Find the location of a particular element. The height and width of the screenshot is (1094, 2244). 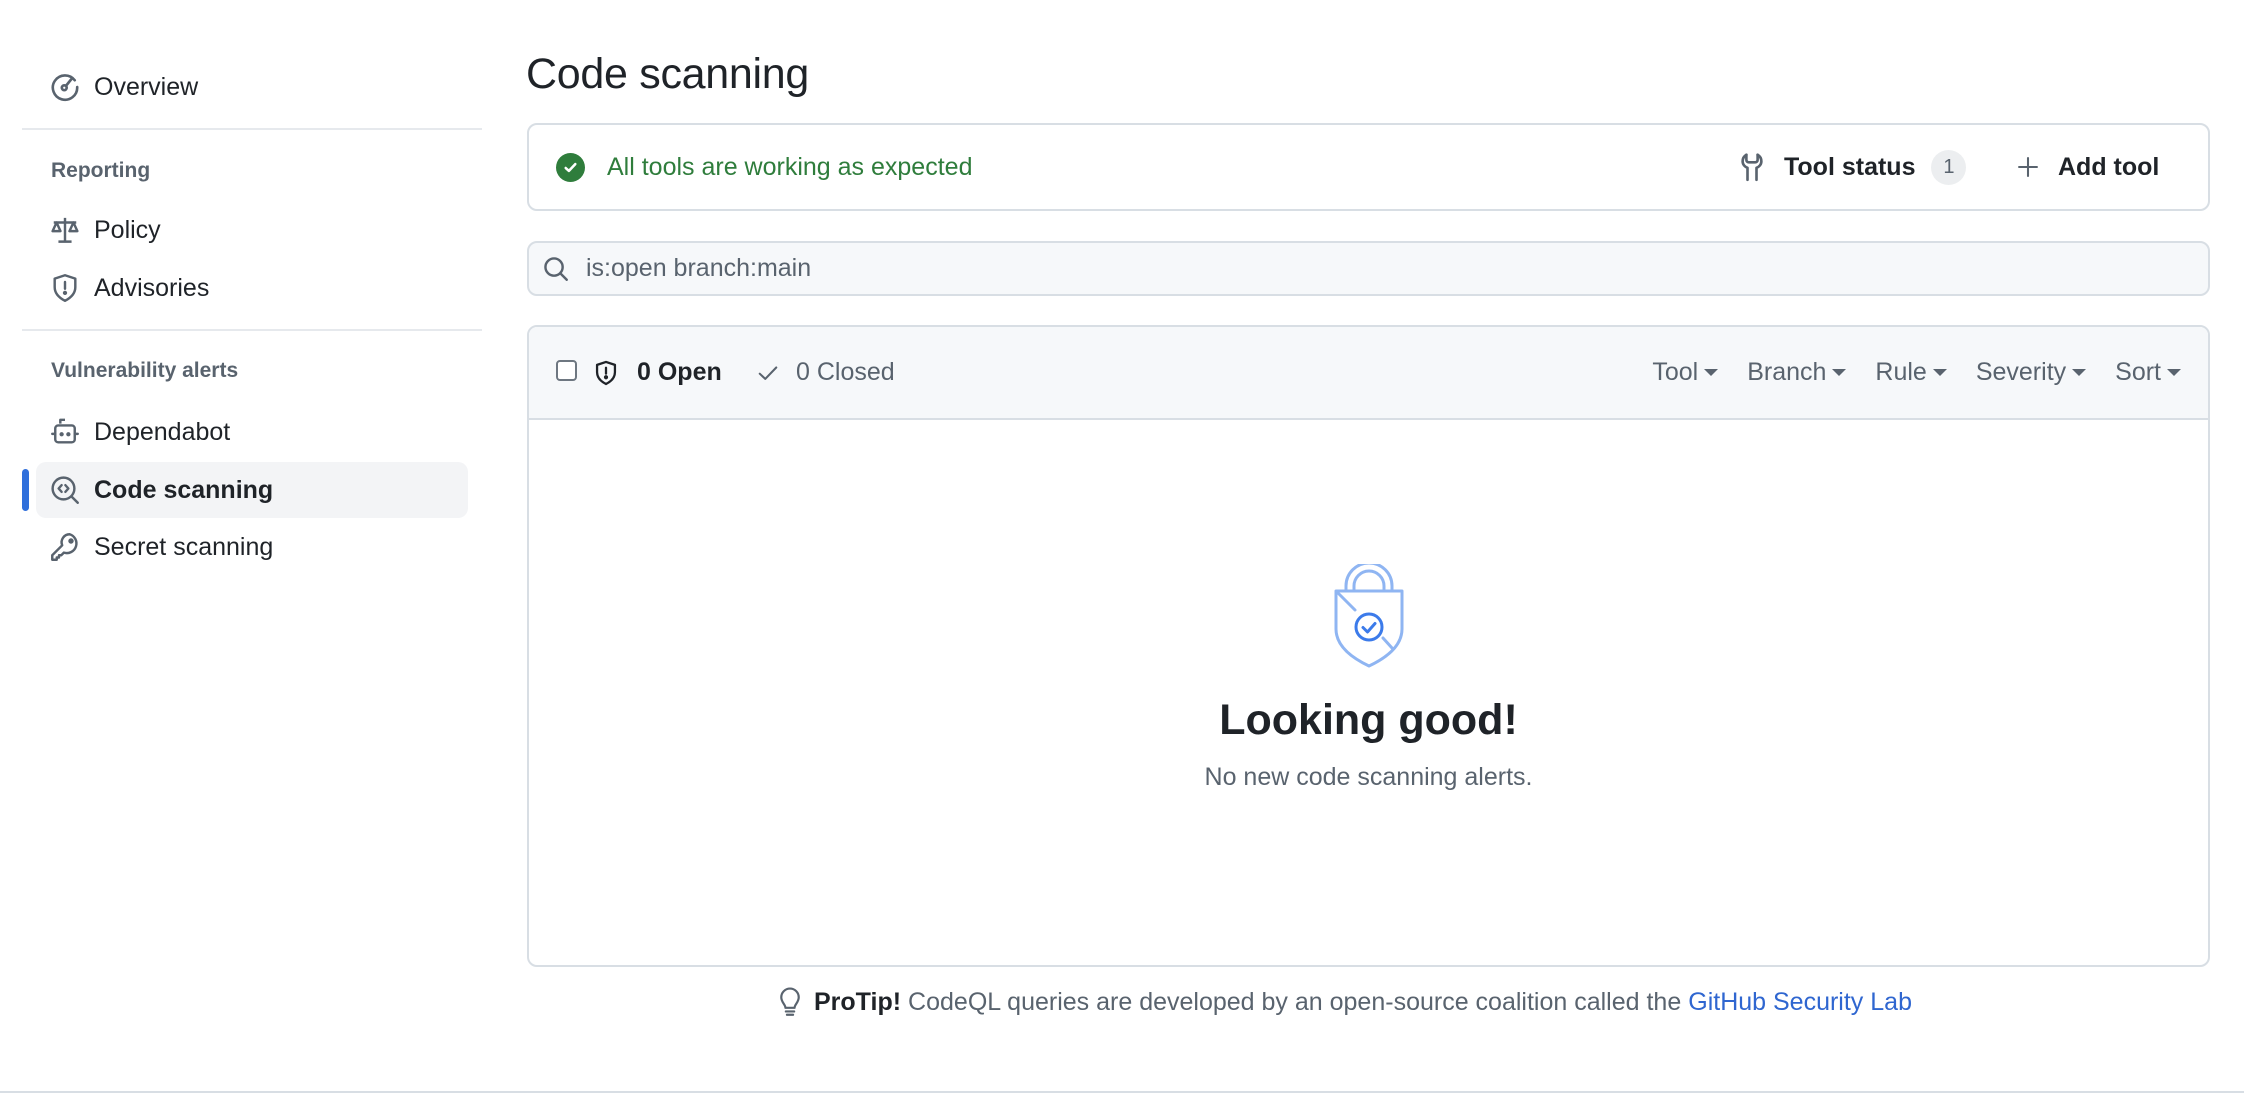

check-icon is located at coordinates (768, 373).